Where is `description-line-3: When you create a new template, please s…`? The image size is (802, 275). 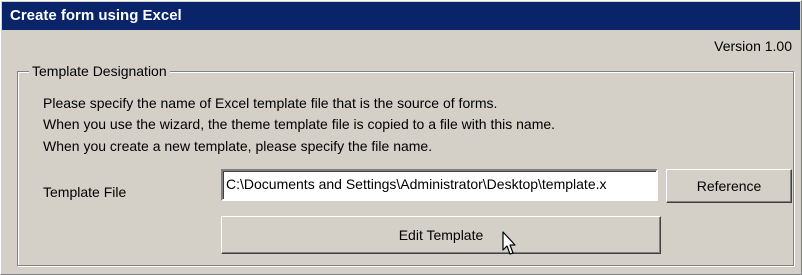 description-line-3: When you create a new template, please s… is located at coordinates (238, 146).